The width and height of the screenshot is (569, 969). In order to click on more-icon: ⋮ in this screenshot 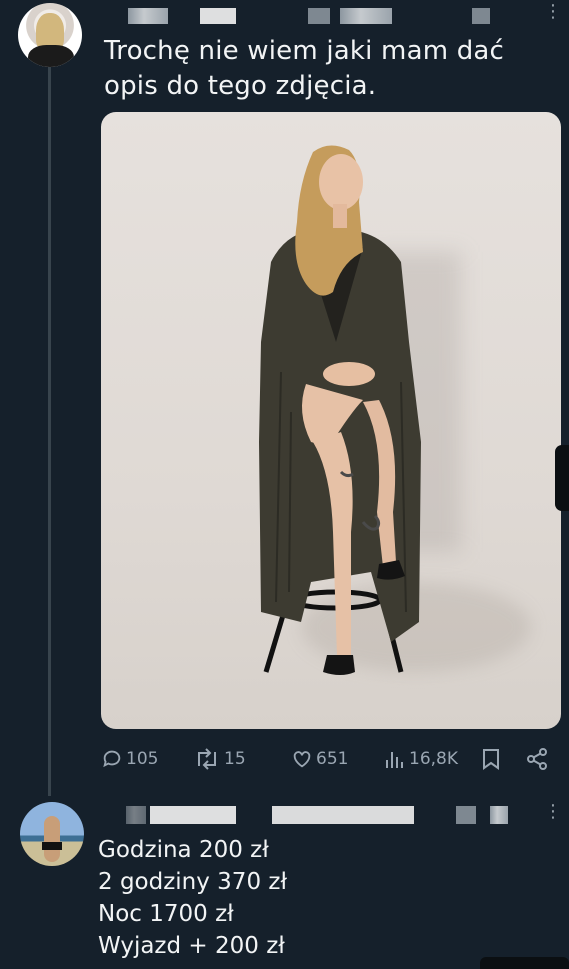, I will do `click(553, 12)`.